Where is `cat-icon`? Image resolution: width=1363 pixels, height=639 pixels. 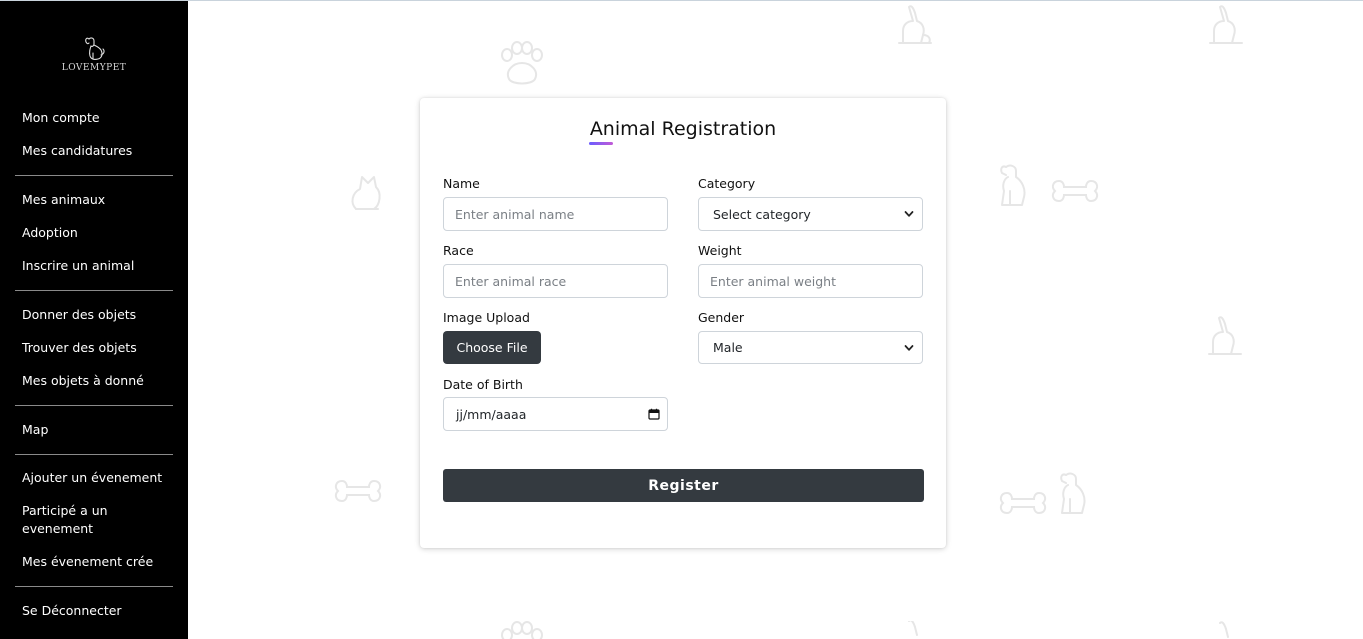
cat-icon is located at coordinates (366, 191).